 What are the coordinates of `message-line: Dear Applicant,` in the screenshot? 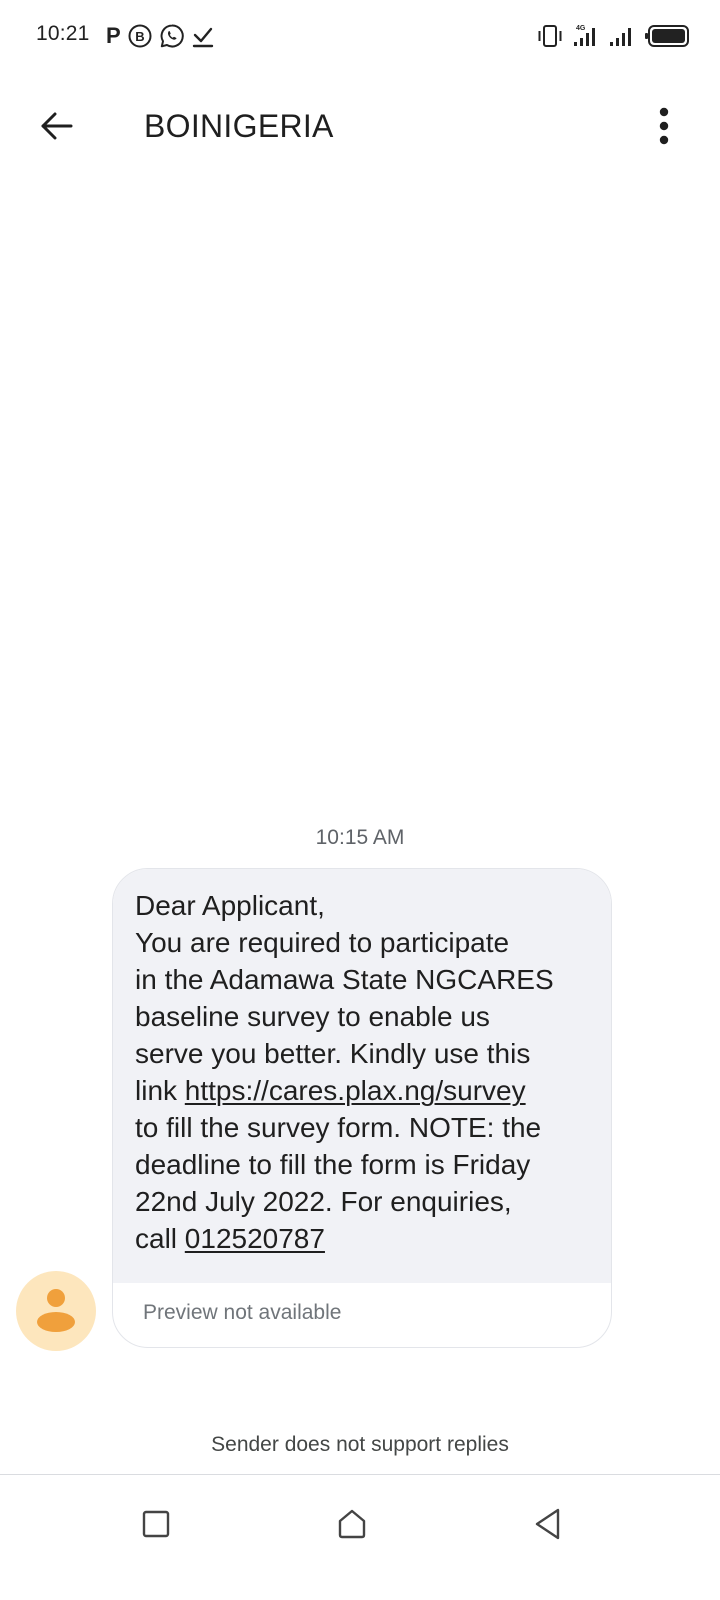 It's located at (230, 905).